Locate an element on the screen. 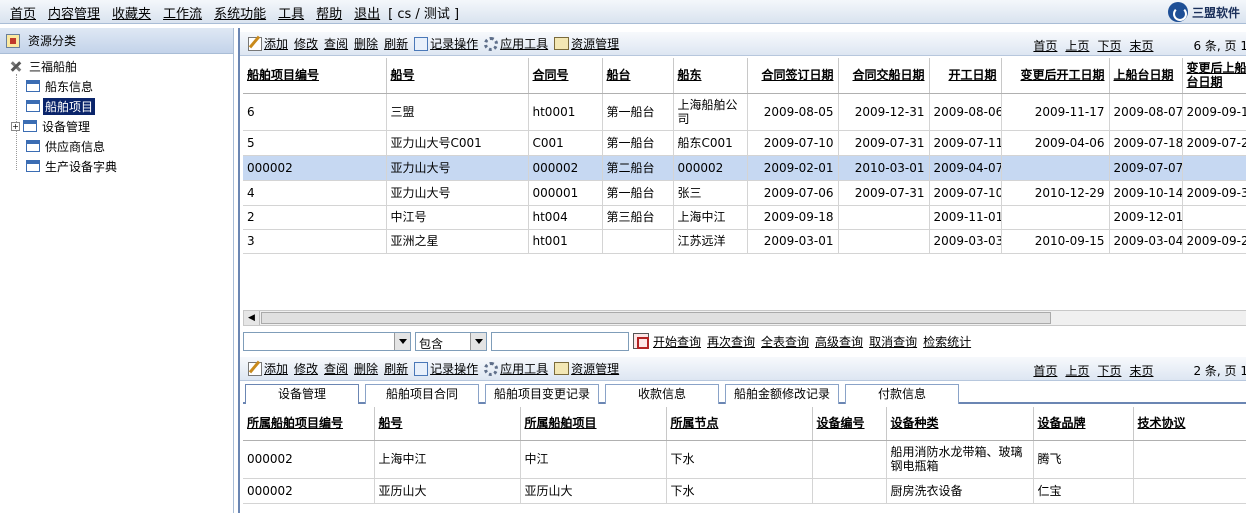 The height and width of the screenshot is (513, 1246). tab-equipment-management: 设备管理 is located at coordinates (302, 394).